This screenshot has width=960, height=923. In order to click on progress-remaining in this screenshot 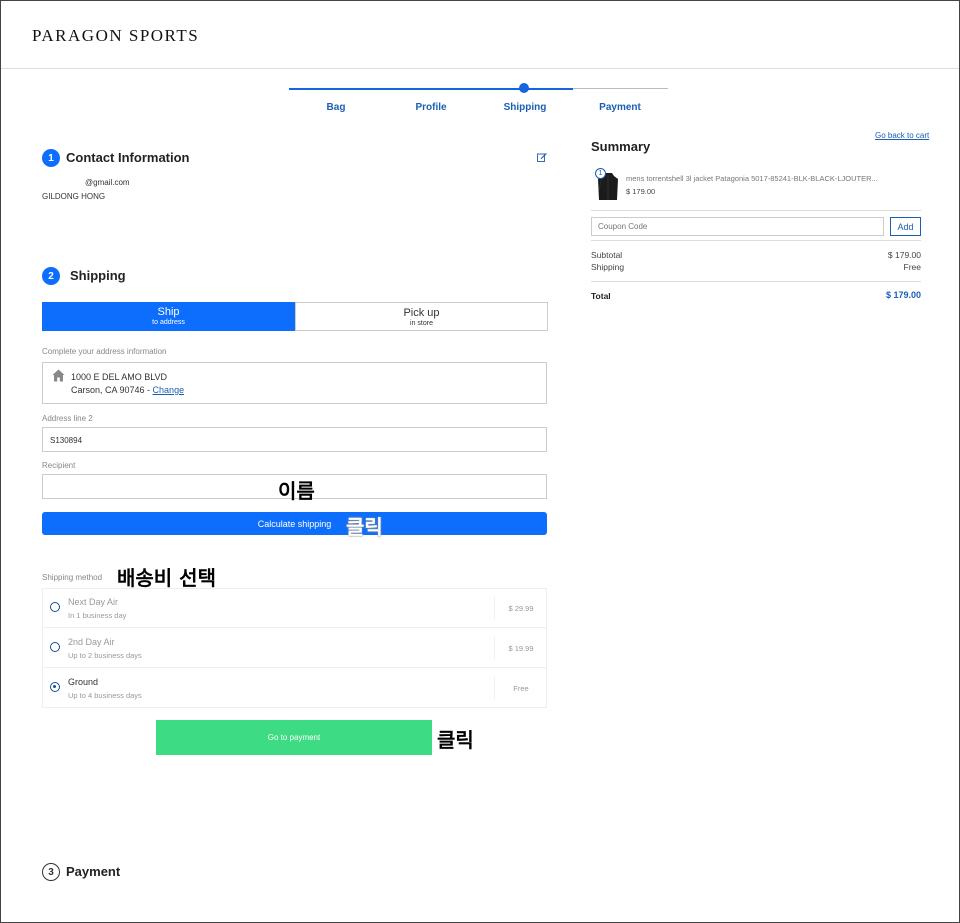, I will do `click(620, 88)`.